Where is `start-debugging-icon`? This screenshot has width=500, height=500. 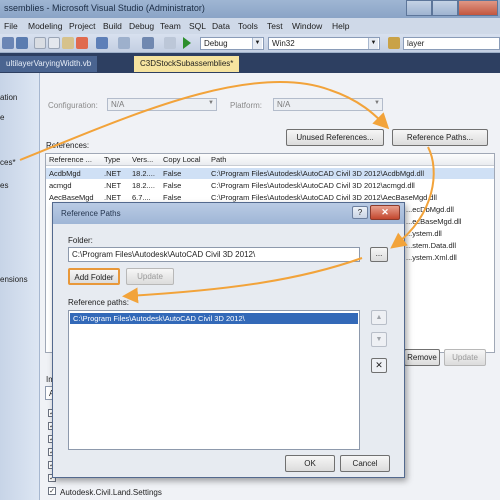
start-debugging-icon is located at coordinates (187, 43).